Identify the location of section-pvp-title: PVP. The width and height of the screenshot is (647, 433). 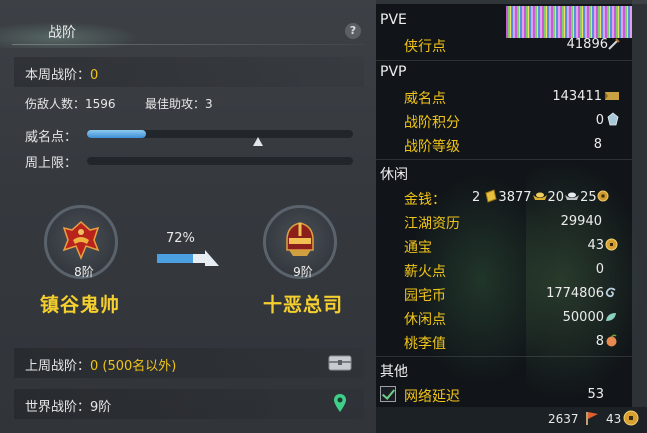
(393, 72).